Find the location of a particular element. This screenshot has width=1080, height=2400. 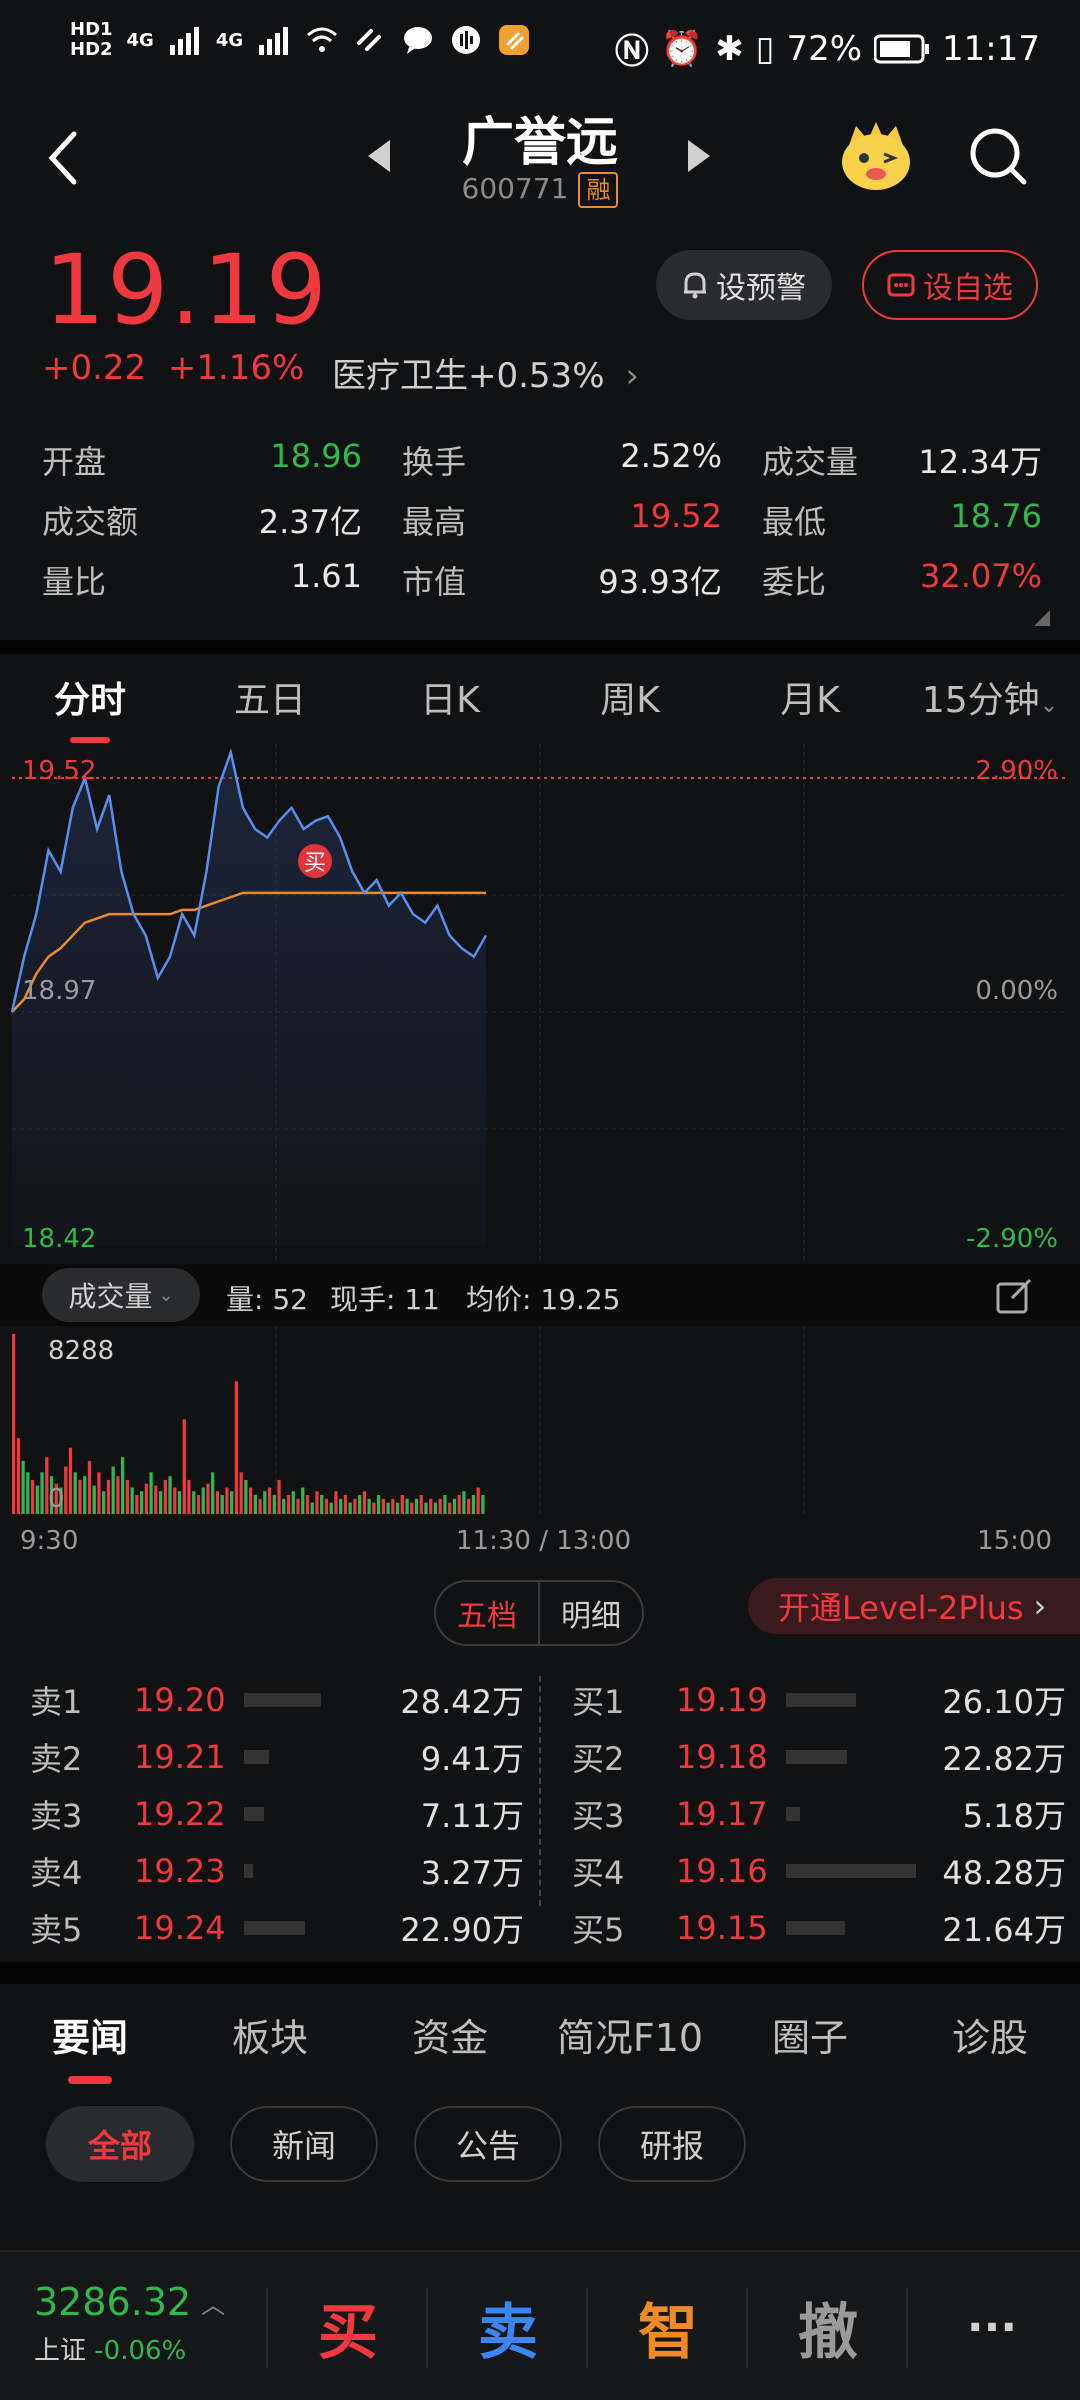

separator is located at coordinates (907, 2328).